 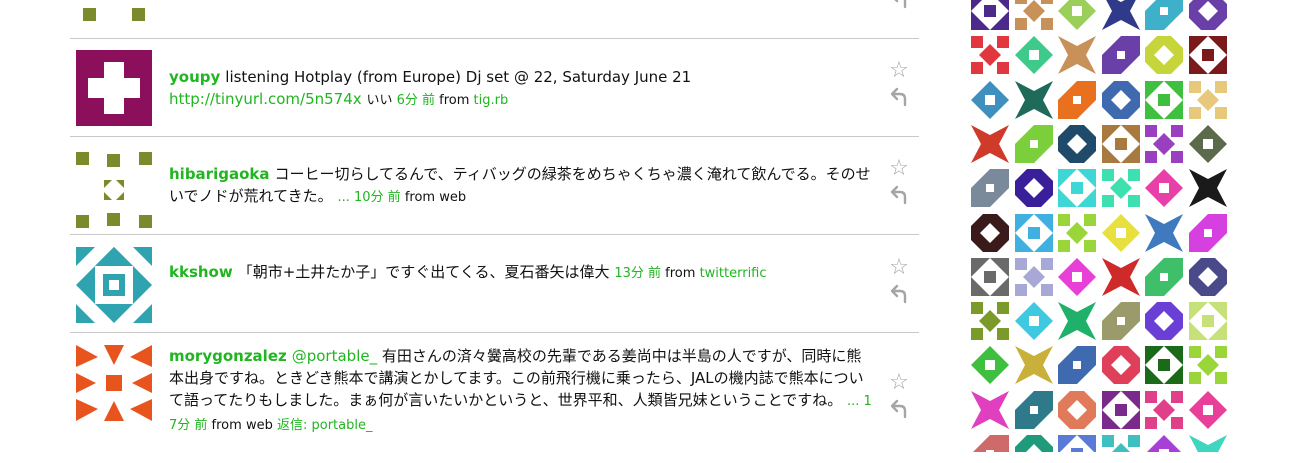 What do you see at coordinates (228, 356) in the screenshot?
I see `tweet-username: morygonzalez` at bounding box center [228, 356].